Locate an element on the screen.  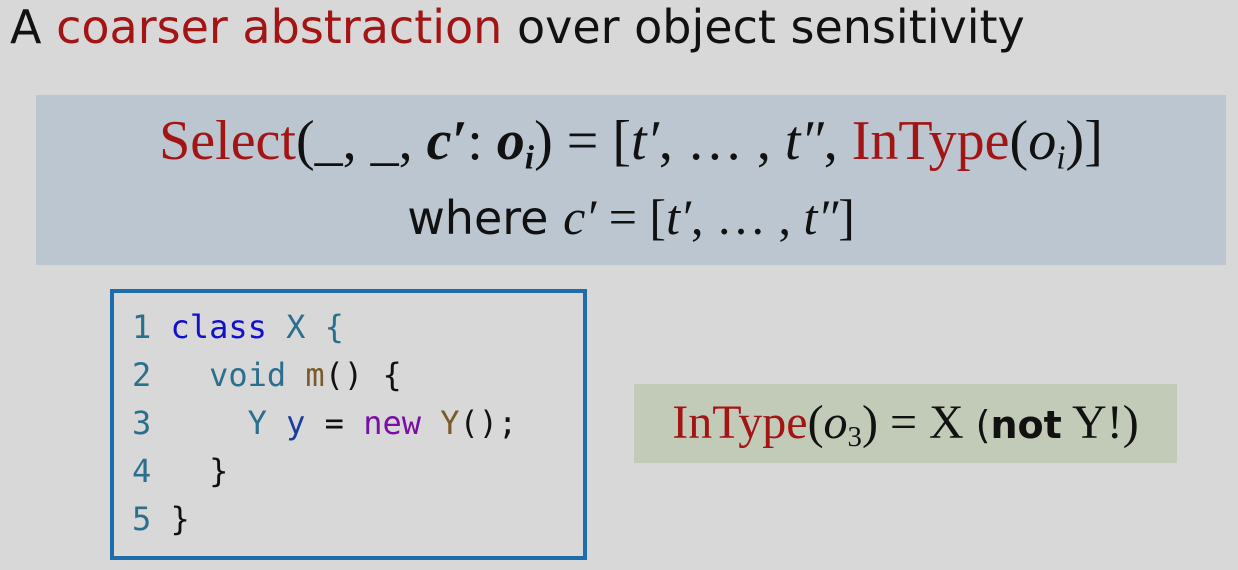
intype-arg-o: o is located at coordinates (1042, 141).